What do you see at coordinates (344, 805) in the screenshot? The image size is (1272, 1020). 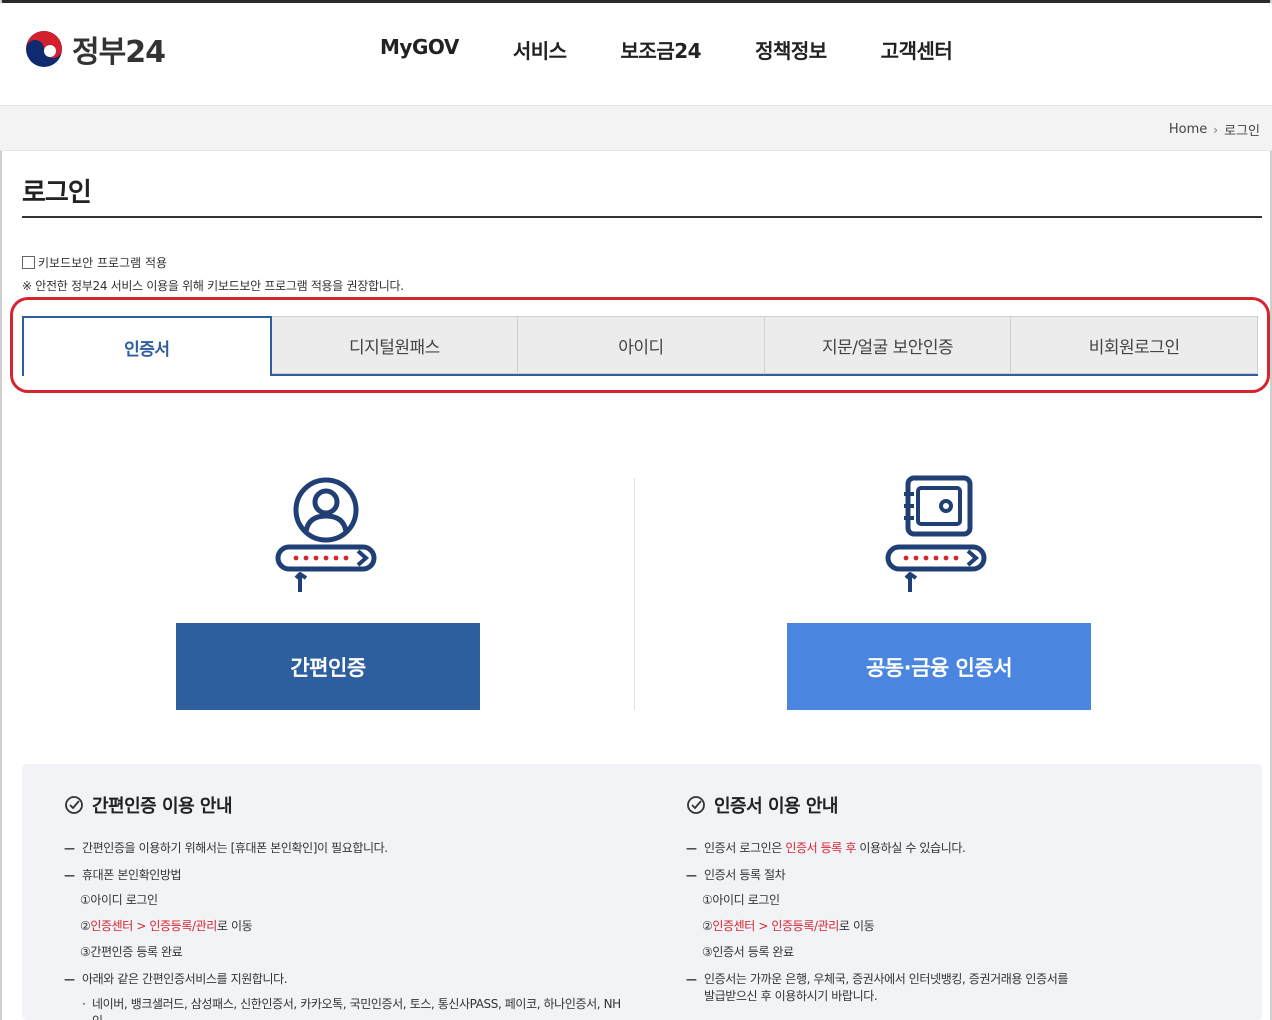 I see `simple-auth-guide-title: 간편인증 이용 안내` at bounding box center [344, 805].